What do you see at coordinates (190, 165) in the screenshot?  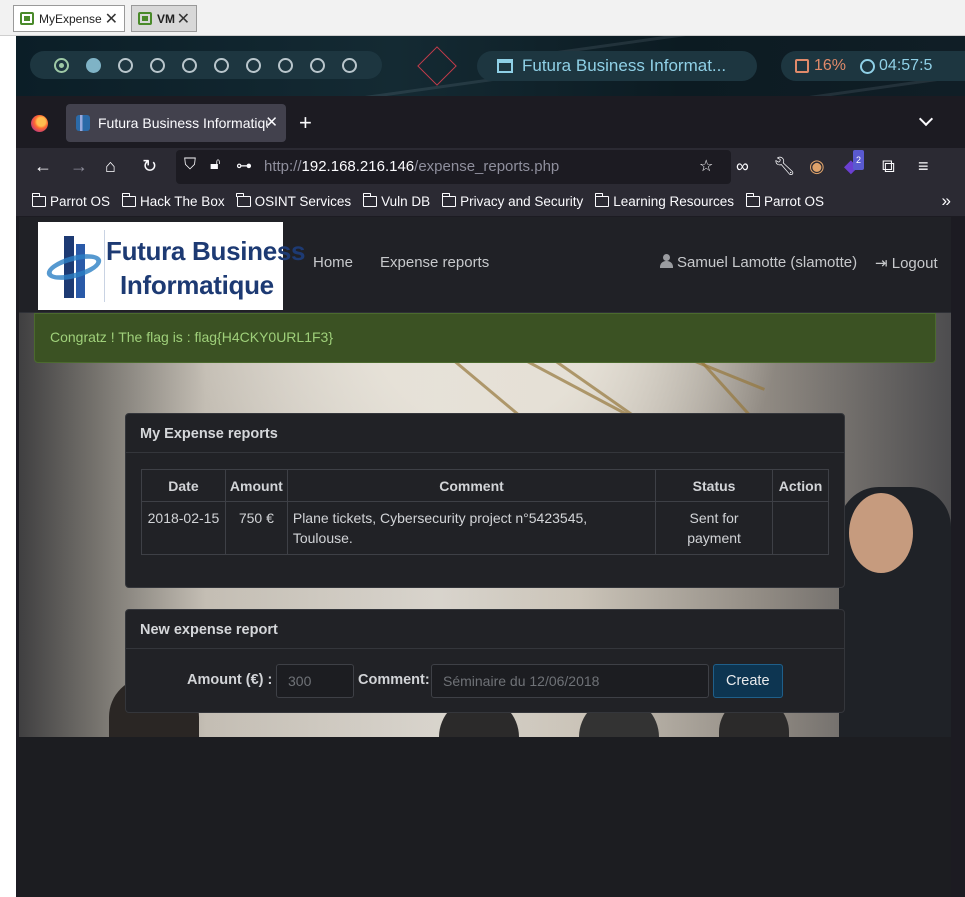 I see `shield-icon: ⛉` at bounding box center [190, 165].